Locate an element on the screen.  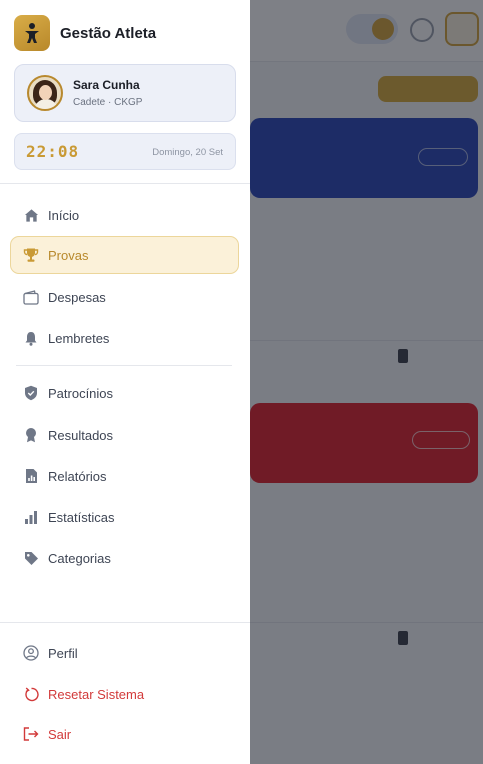
athlete-logo-icon is located at coordinates (32, 33).